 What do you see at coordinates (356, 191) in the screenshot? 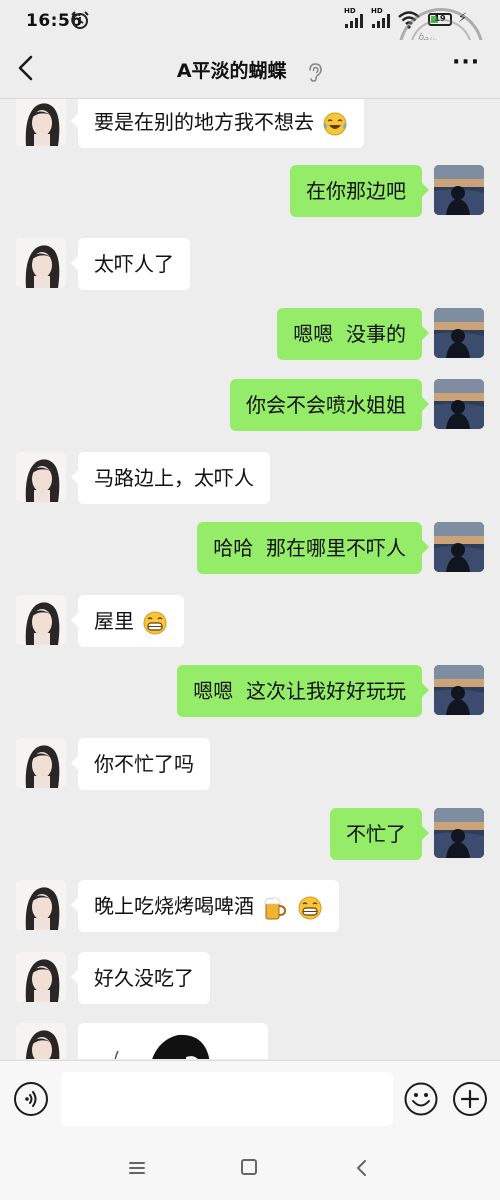
I see `message-text: 在你那边吧` at bounding box center [356, 191].